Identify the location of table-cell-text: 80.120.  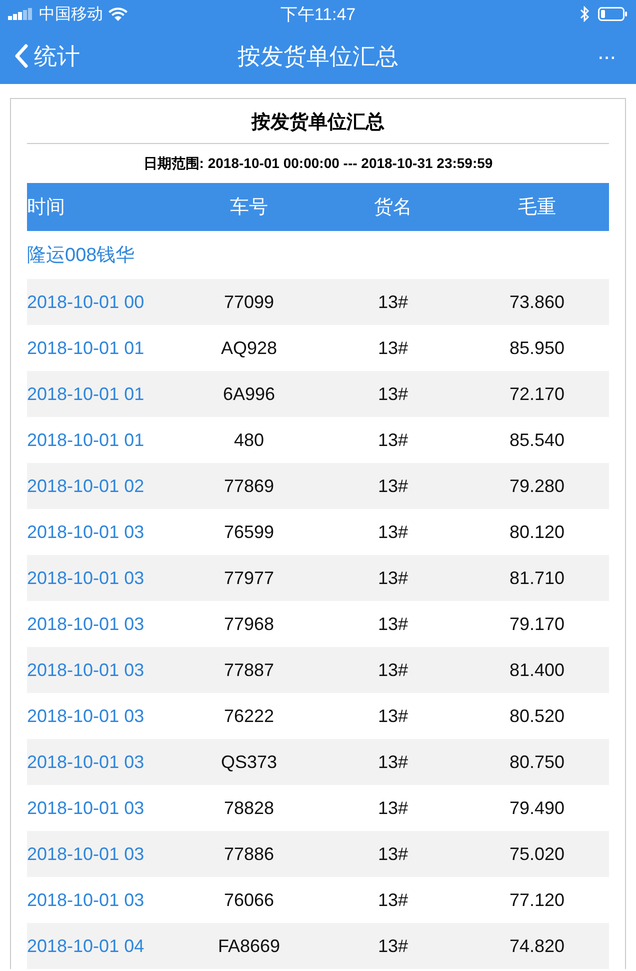
(537, 532).